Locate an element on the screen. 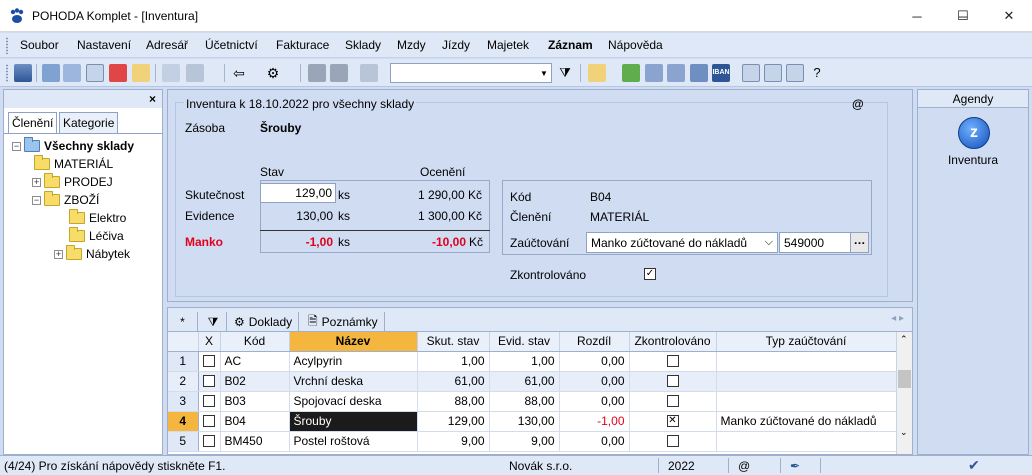  copy-icon is located at coordinates (369, 73).